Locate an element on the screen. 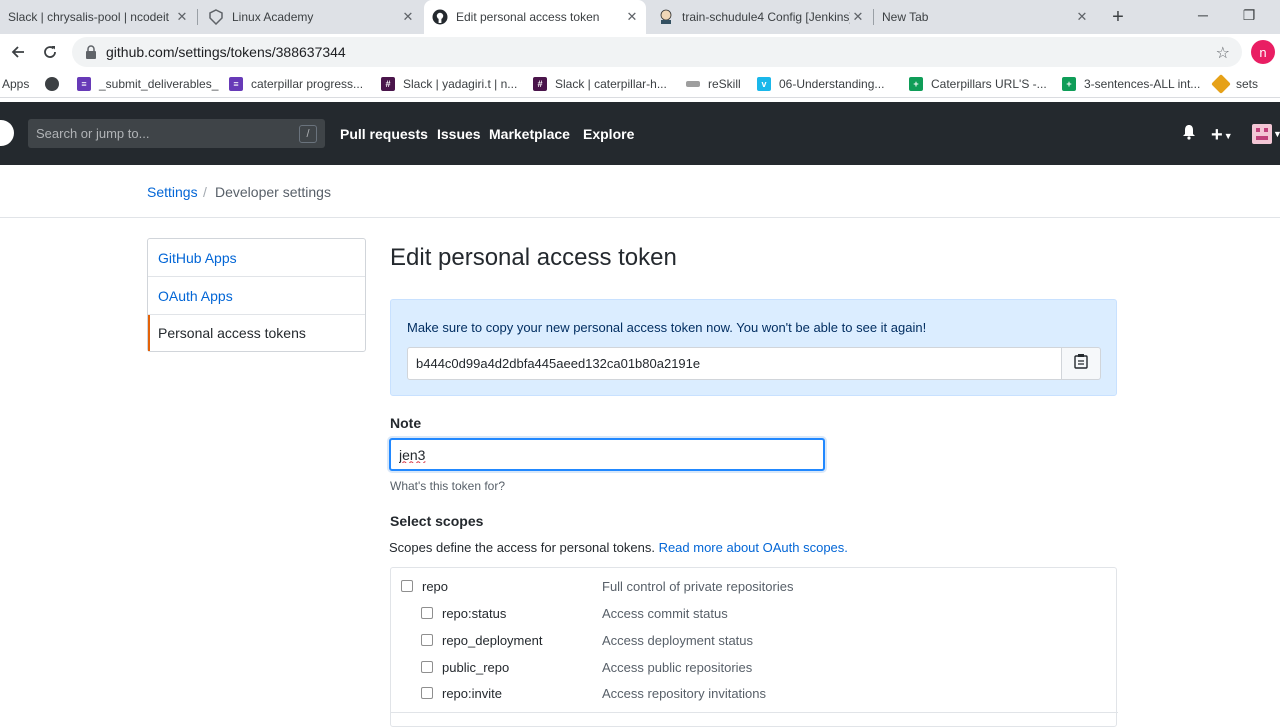 The height and width of the screenshot is (727, 1280). plus-dropdown-icon: + ▼ is located at coordinates (1222, 135).